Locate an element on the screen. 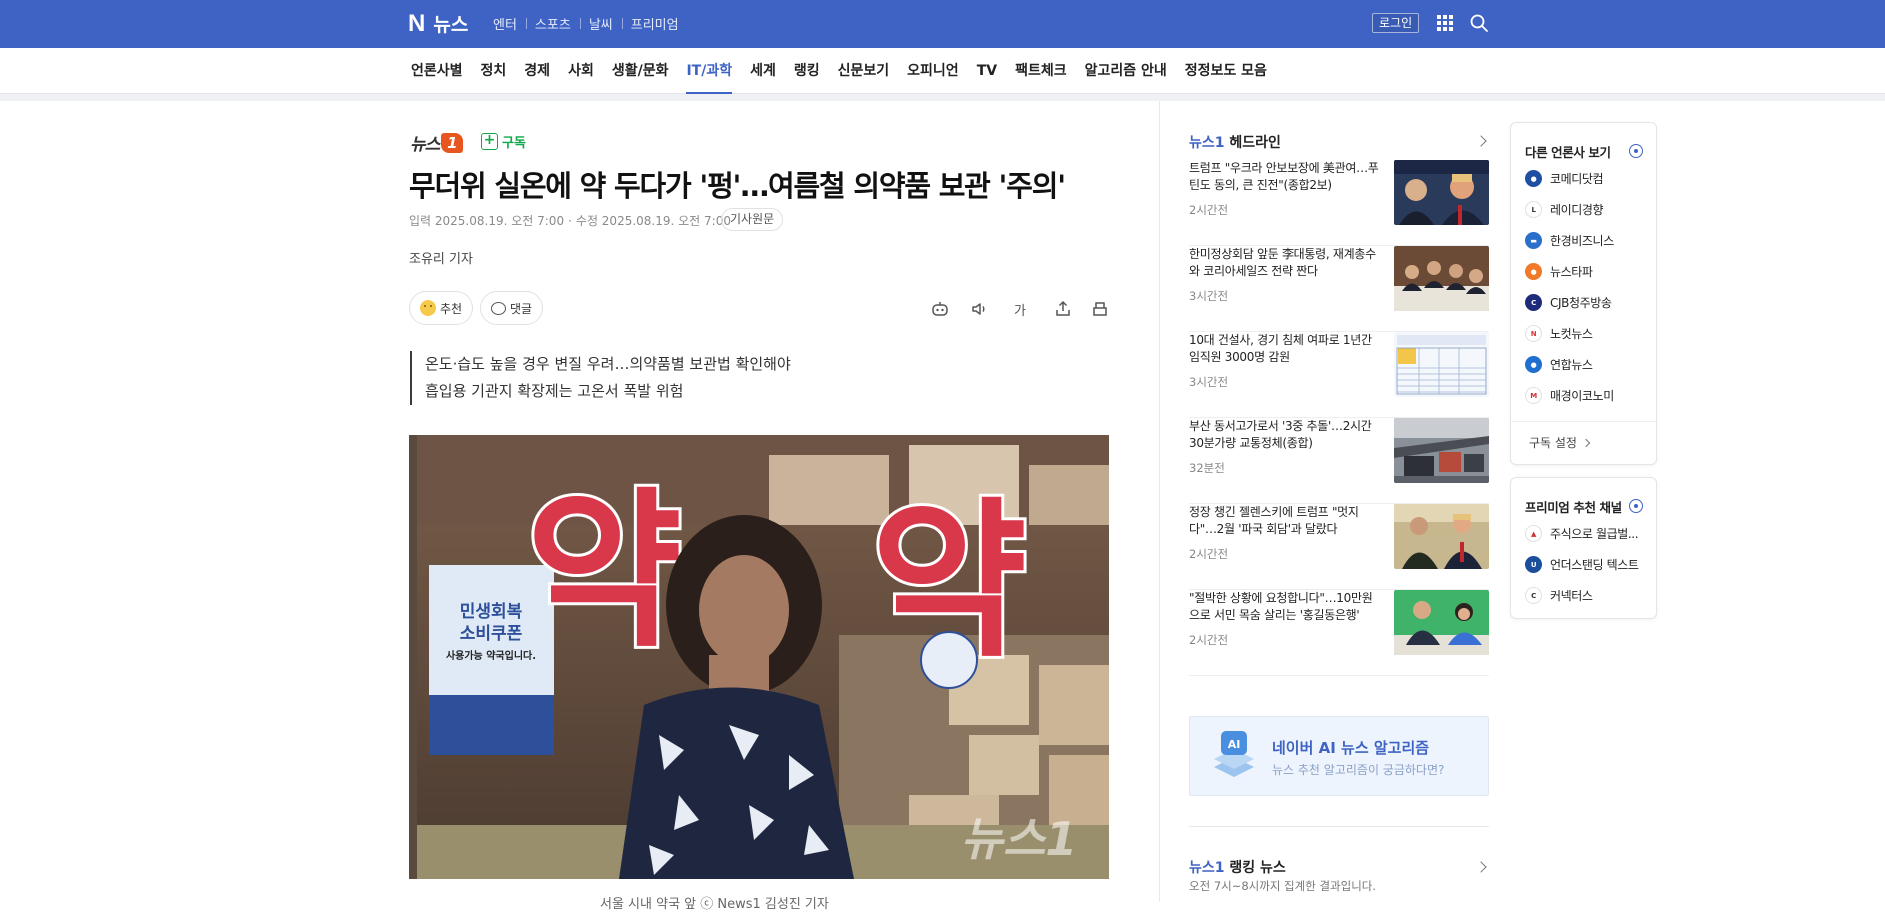 This screenshot has width=1885, height=912. subscription-settings-link: 구독 설정 is located at coordinates (1583, 443).